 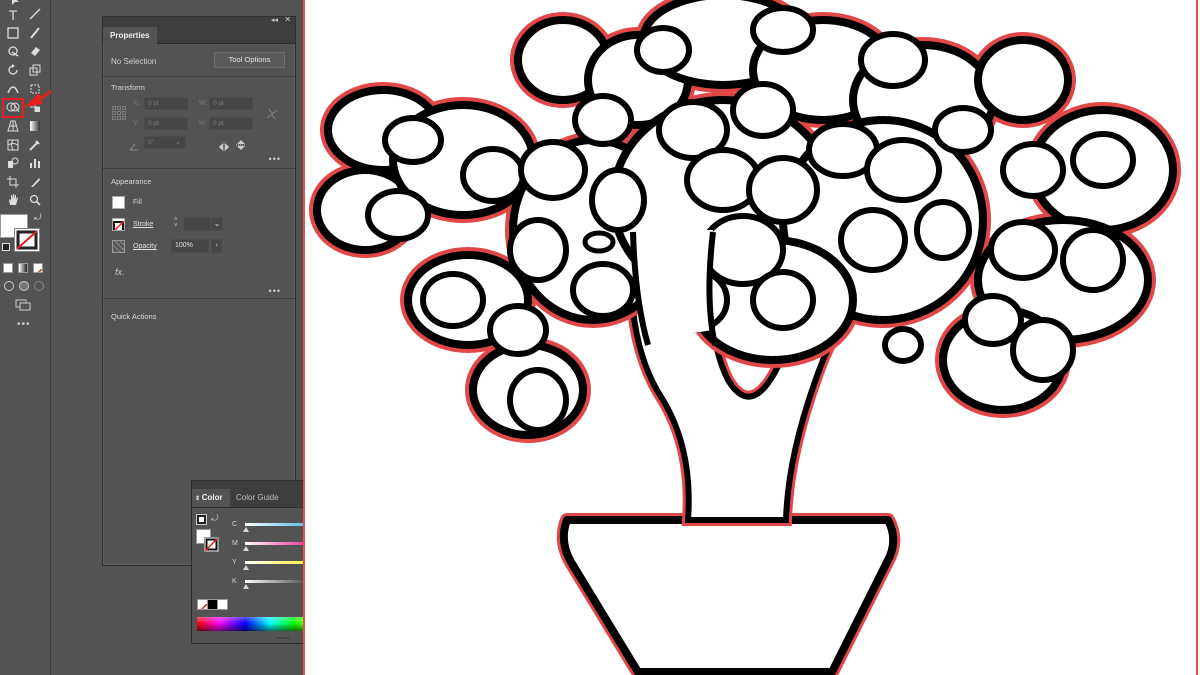 I want to click on stroke-weight-field, so click(x=197, y=224).